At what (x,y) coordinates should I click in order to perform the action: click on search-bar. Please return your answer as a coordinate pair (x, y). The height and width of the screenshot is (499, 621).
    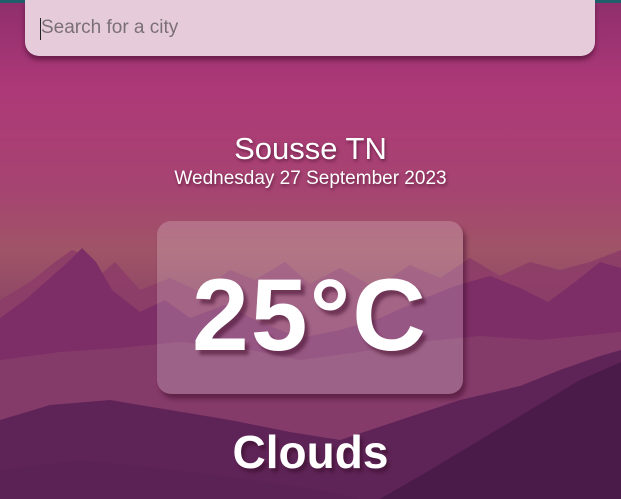
    Looking at the image, I should click on (310, 28).